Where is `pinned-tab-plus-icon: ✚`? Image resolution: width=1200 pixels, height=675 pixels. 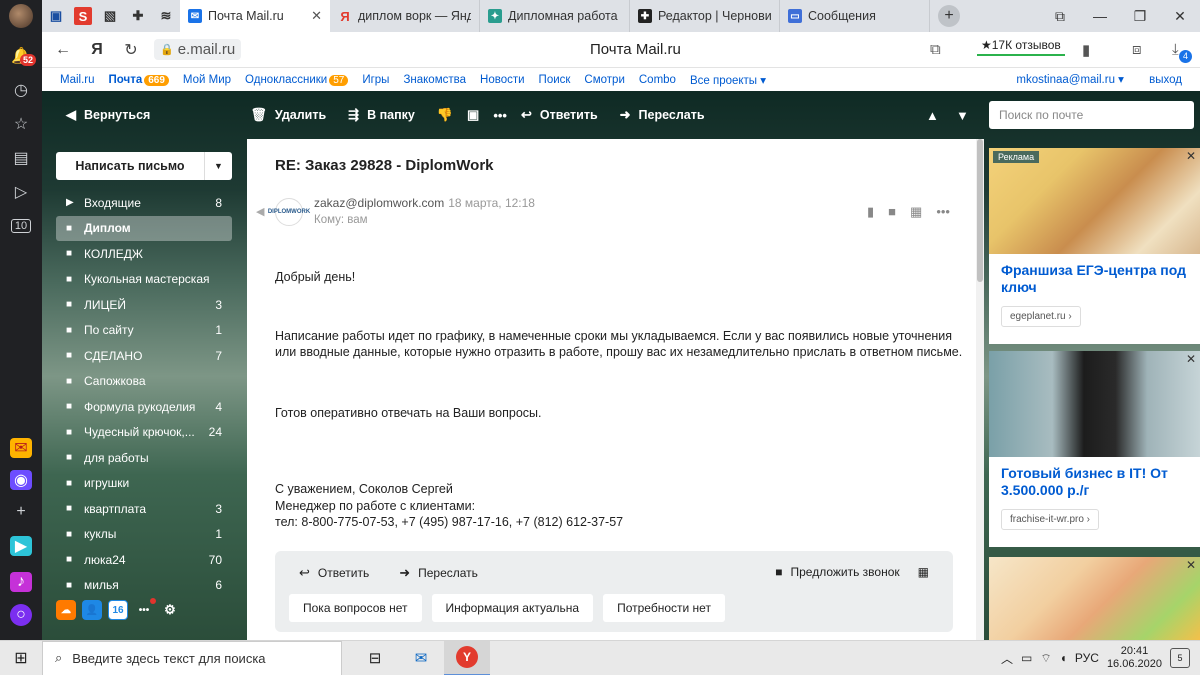
pinned-tab-plus-icon: ✚ is located at coordinates (138, 16).